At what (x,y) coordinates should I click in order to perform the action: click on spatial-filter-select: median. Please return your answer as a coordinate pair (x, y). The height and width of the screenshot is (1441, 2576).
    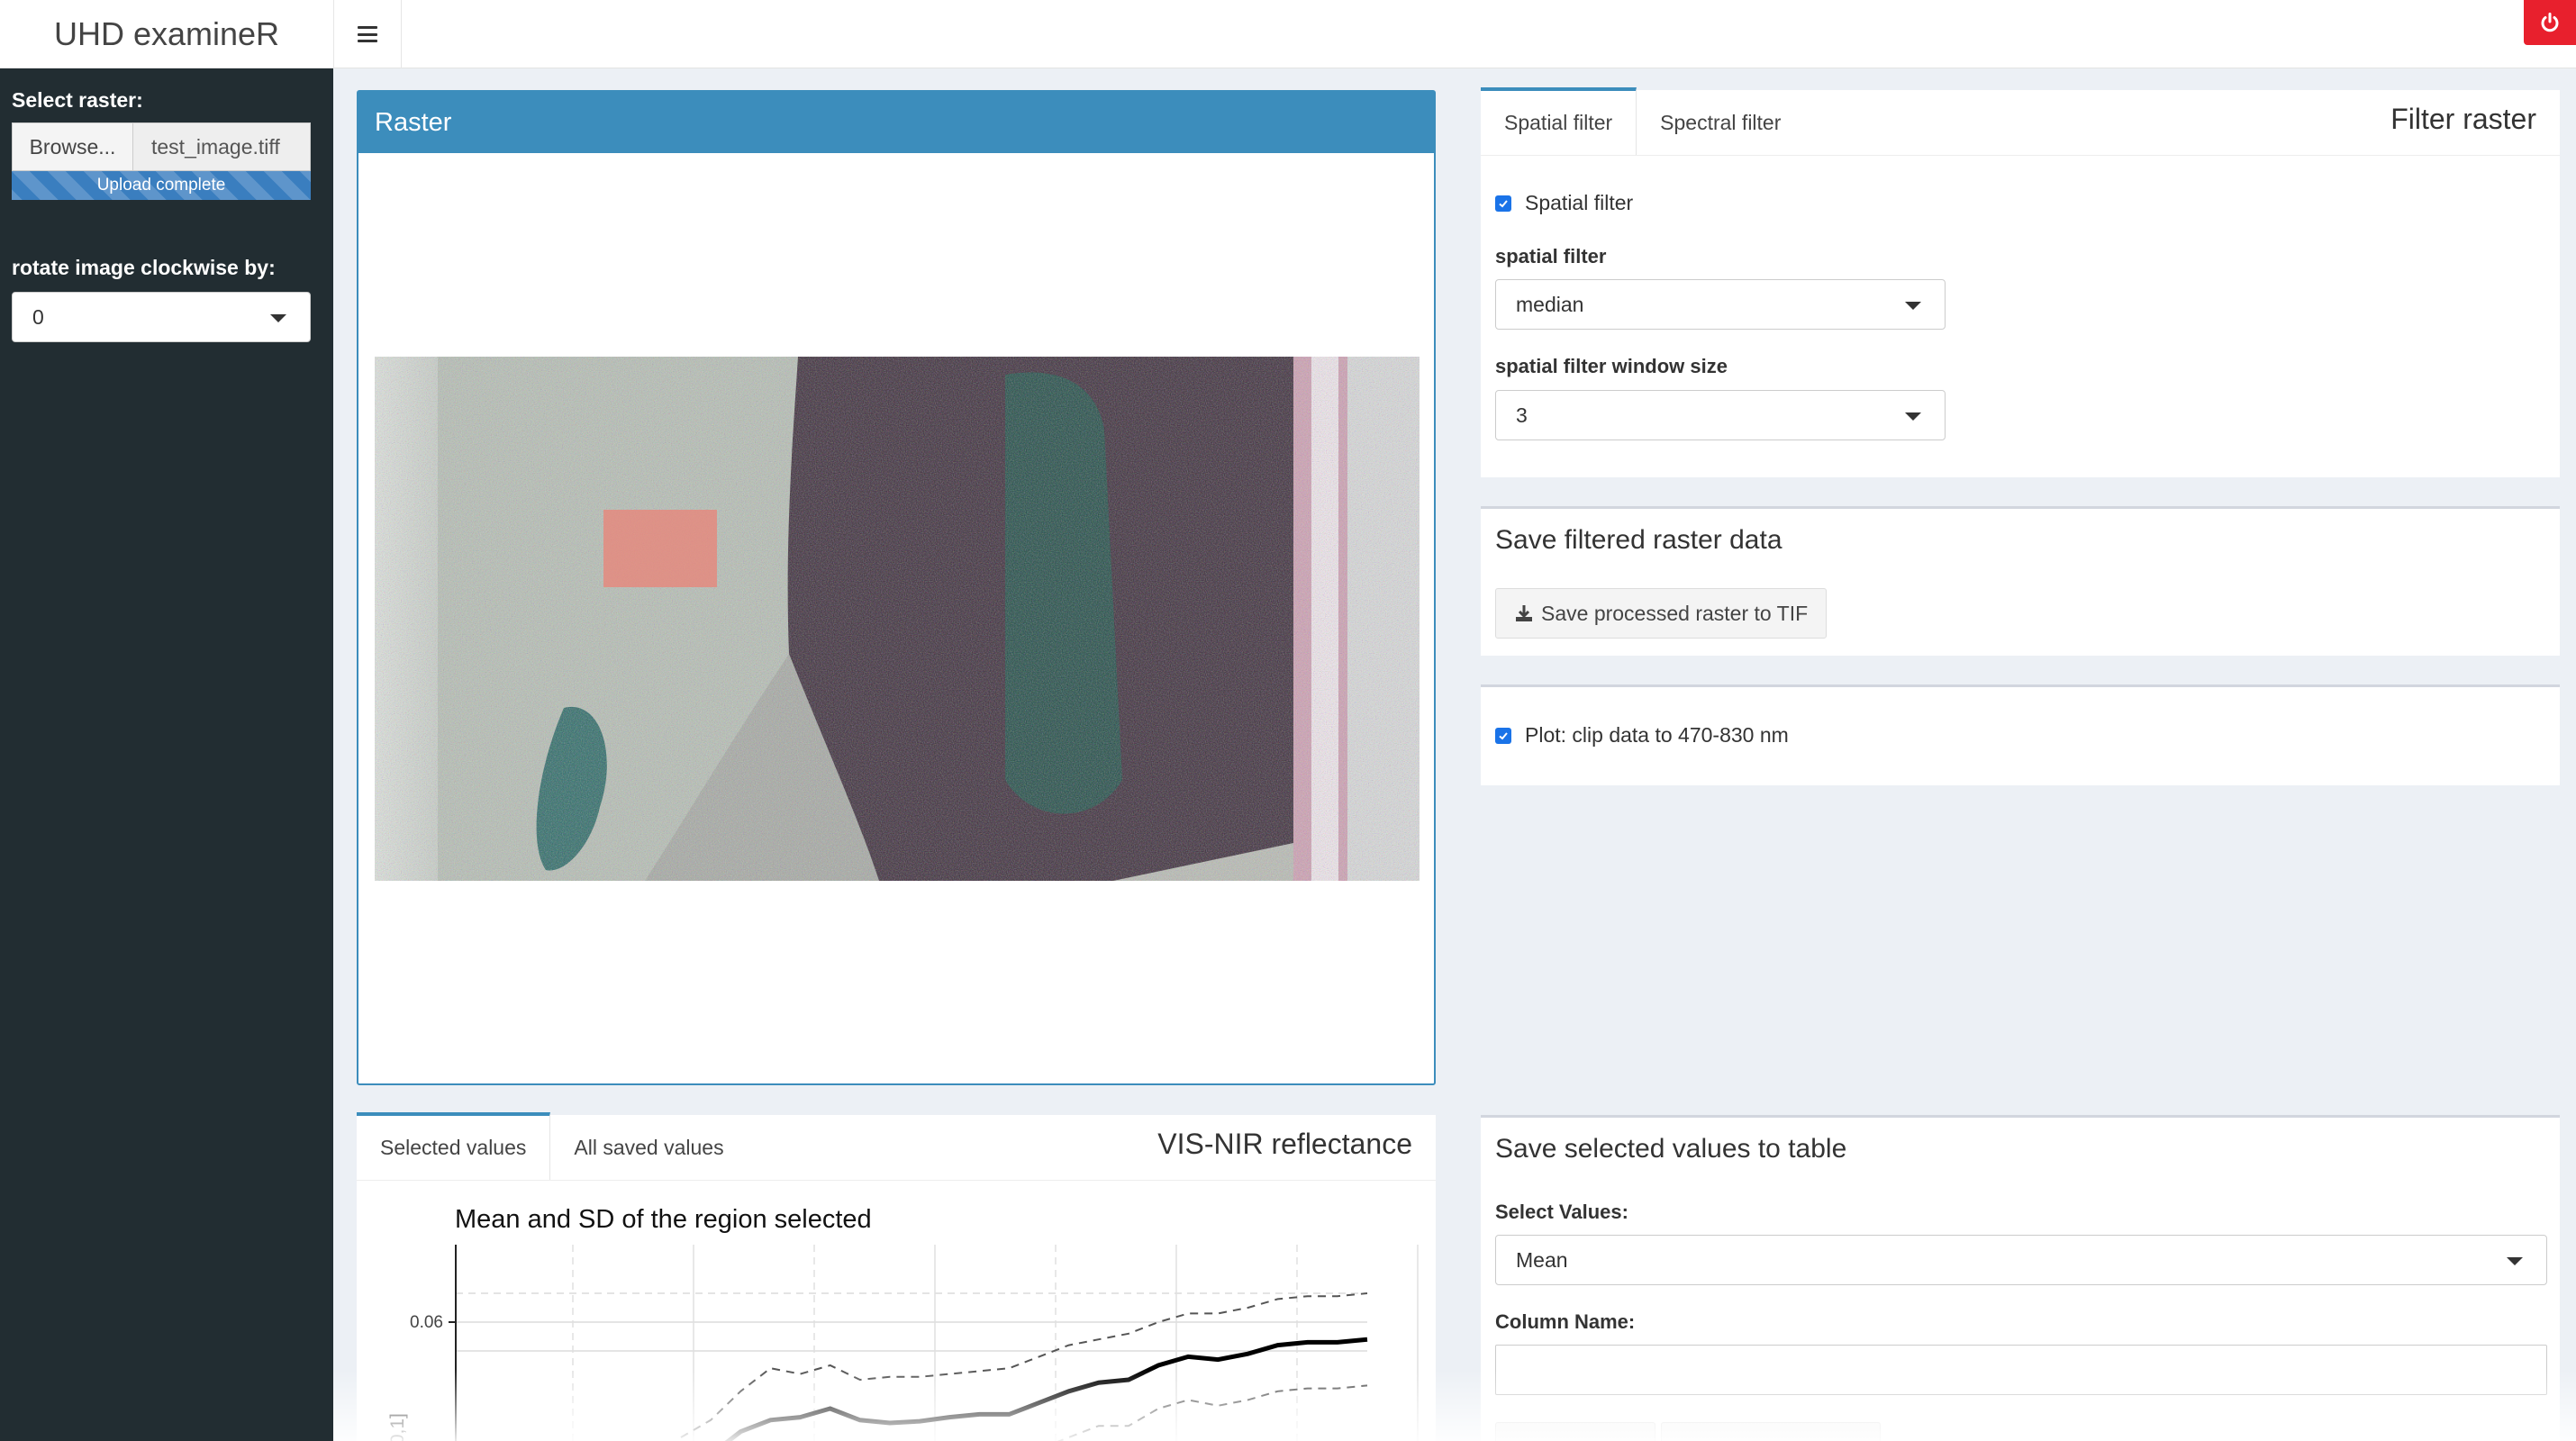
    Looking at the image, I should click on (1721, 304).